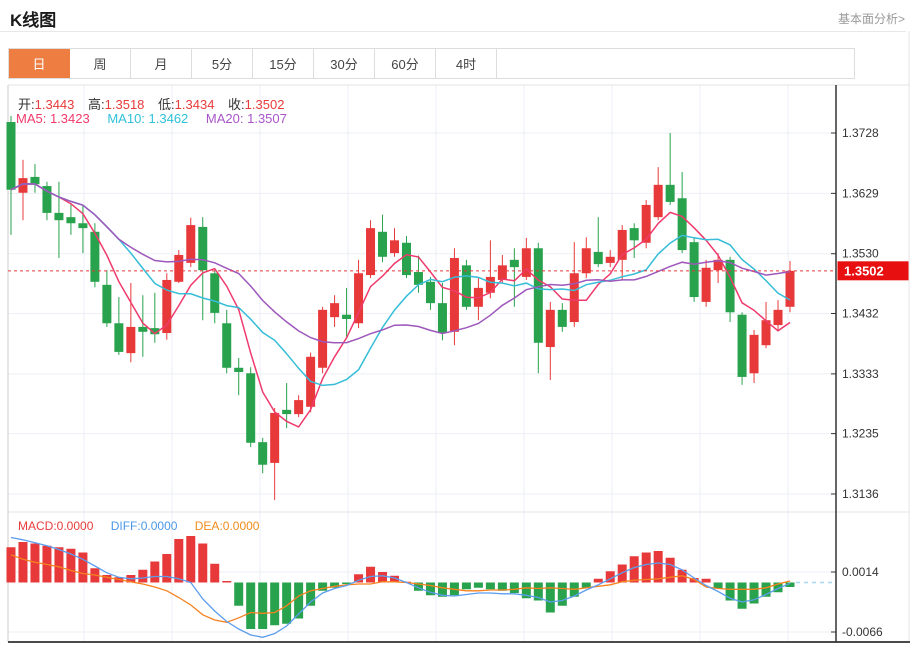  What do you see at coordinates (400, 587) in the screenshot?
I see `diff-line` at bounding box center [400, 587].